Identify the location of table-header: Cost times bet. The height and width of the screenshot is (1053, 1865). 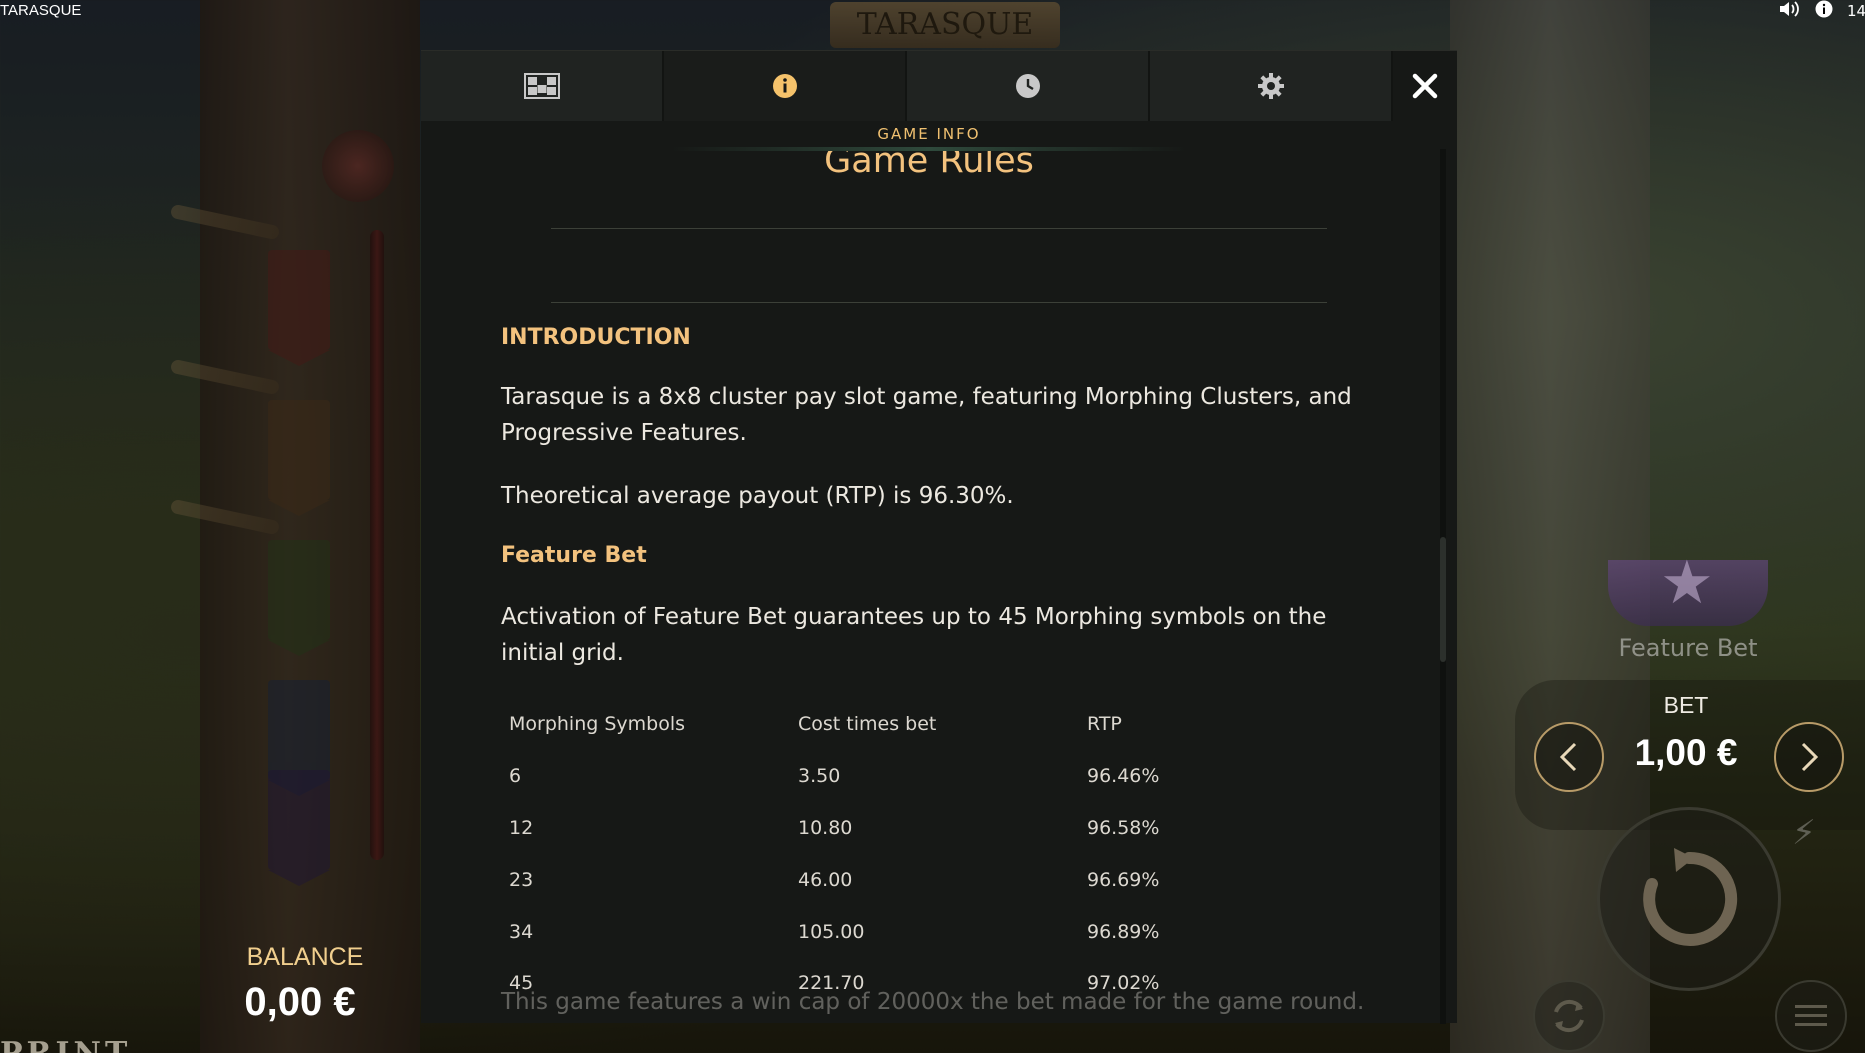
(867, 724).